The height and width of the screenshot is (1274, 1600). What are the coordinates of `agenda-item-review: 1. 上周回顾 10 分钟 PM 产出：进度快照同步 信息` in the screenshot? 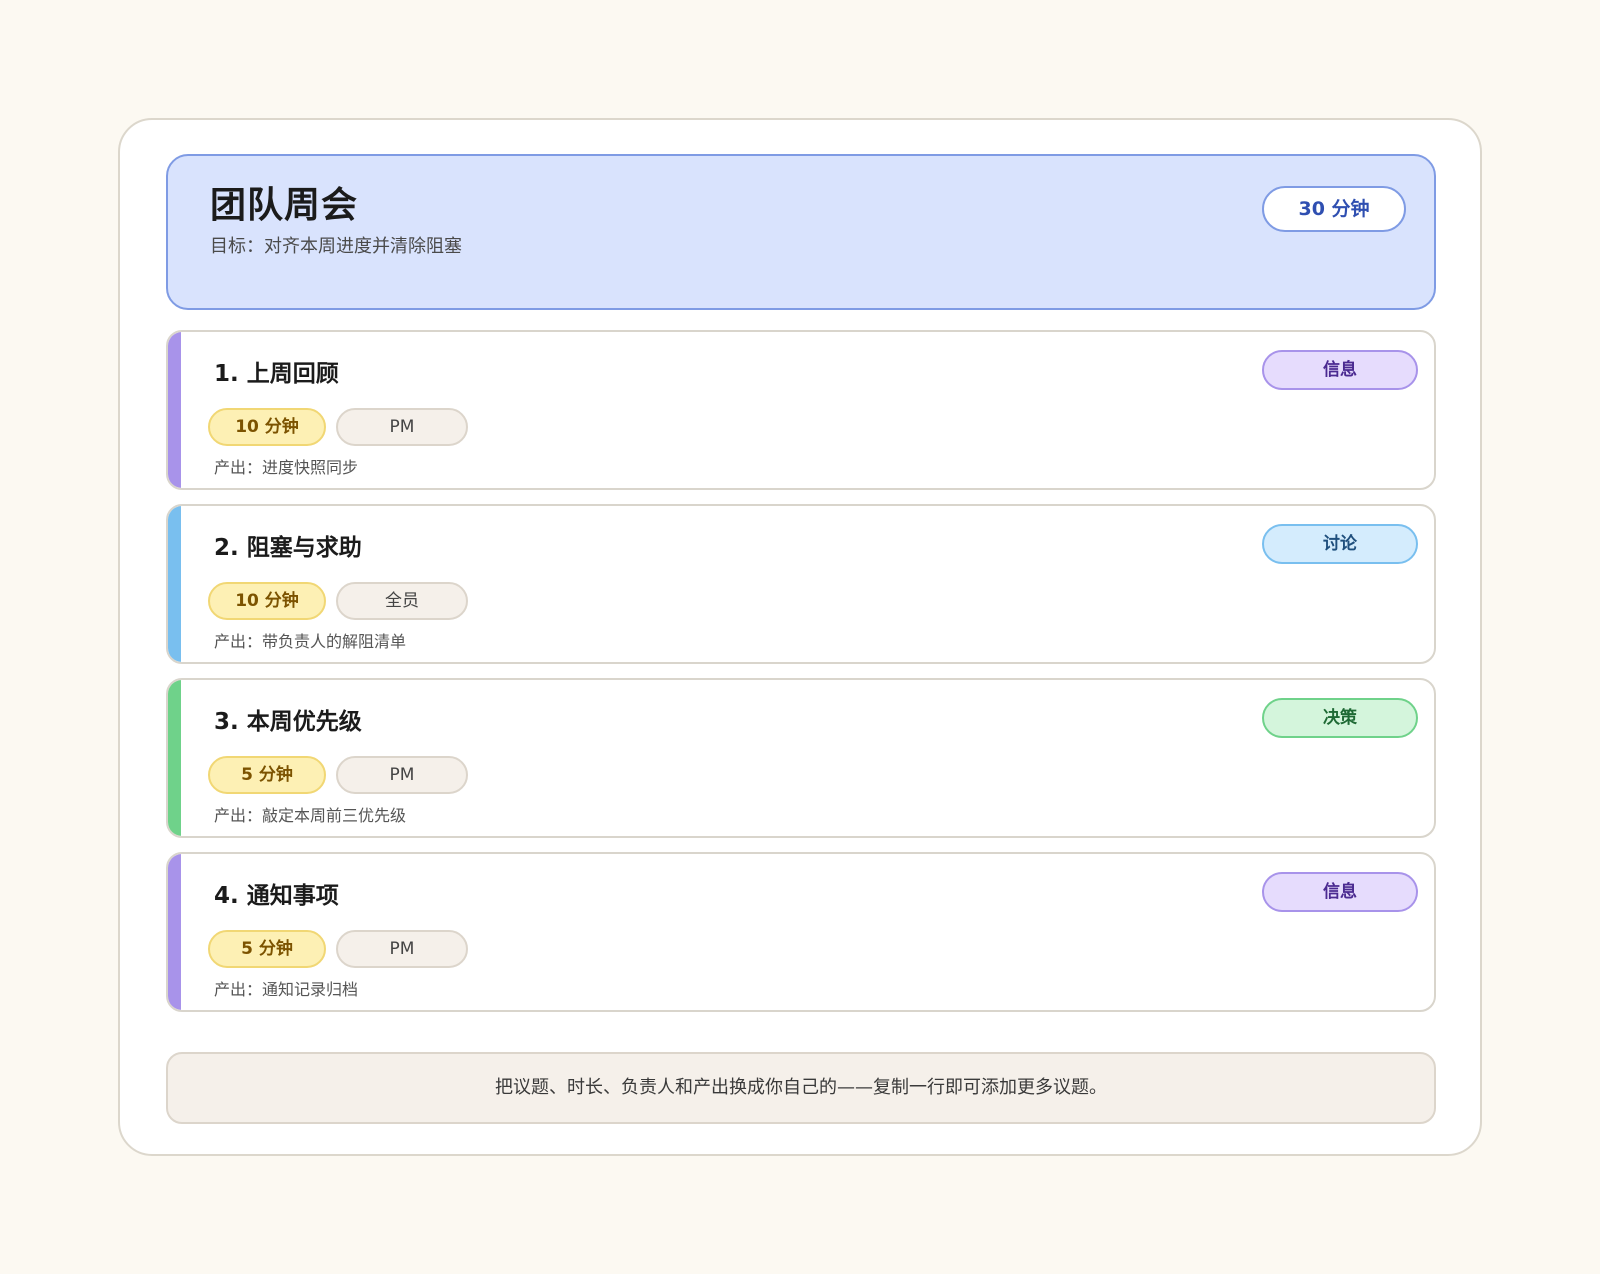 It's located at (801, 410).